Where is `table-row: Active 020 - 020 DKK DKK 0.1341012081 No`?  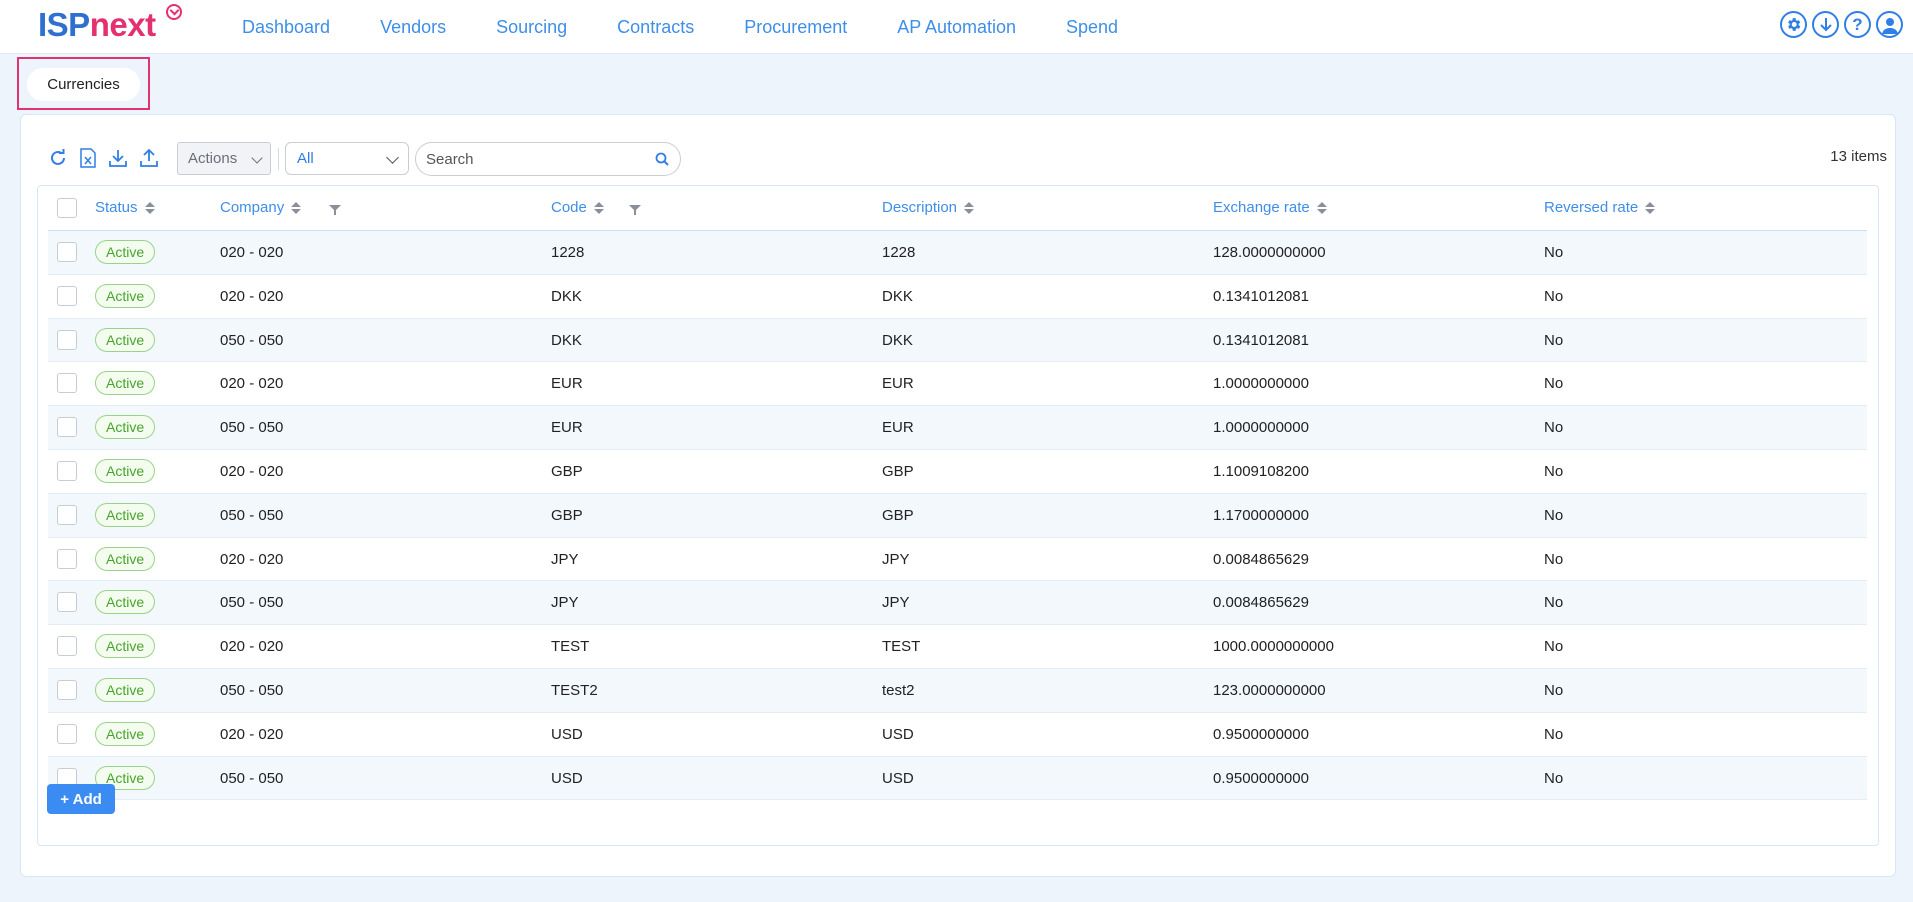 table-row: Active 020 - 020 DKK DKK 0.1341012081 No is located at coordinates (957, 297).